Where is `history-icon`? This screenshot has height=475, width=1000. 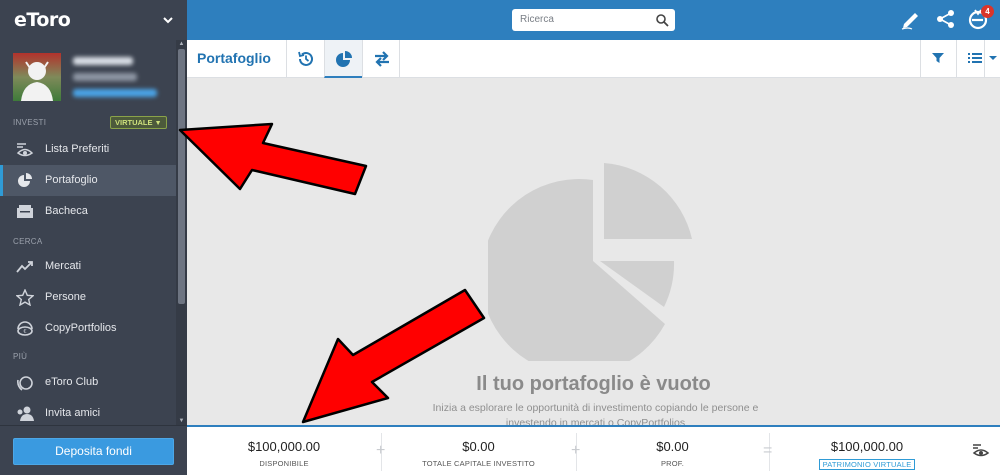 history-icon is located at coordinates (305, 58).